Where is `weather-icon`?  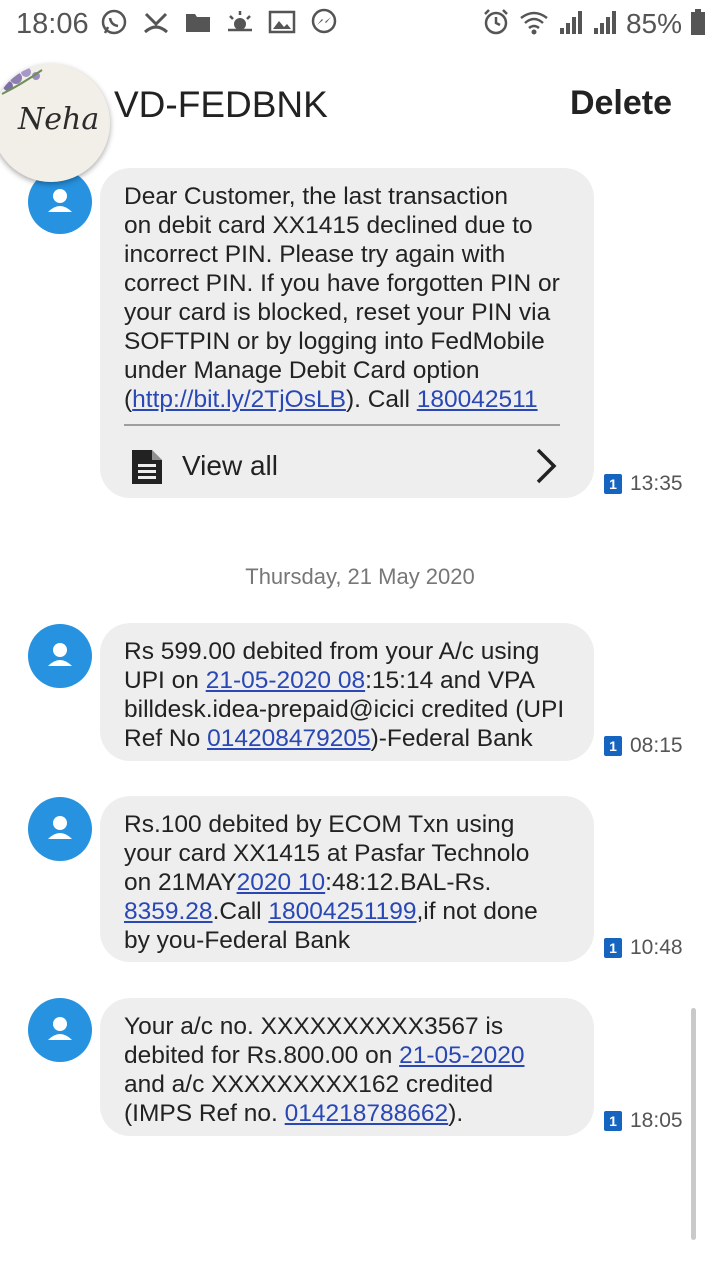 weather-icon is located at coordinates (240, 24).